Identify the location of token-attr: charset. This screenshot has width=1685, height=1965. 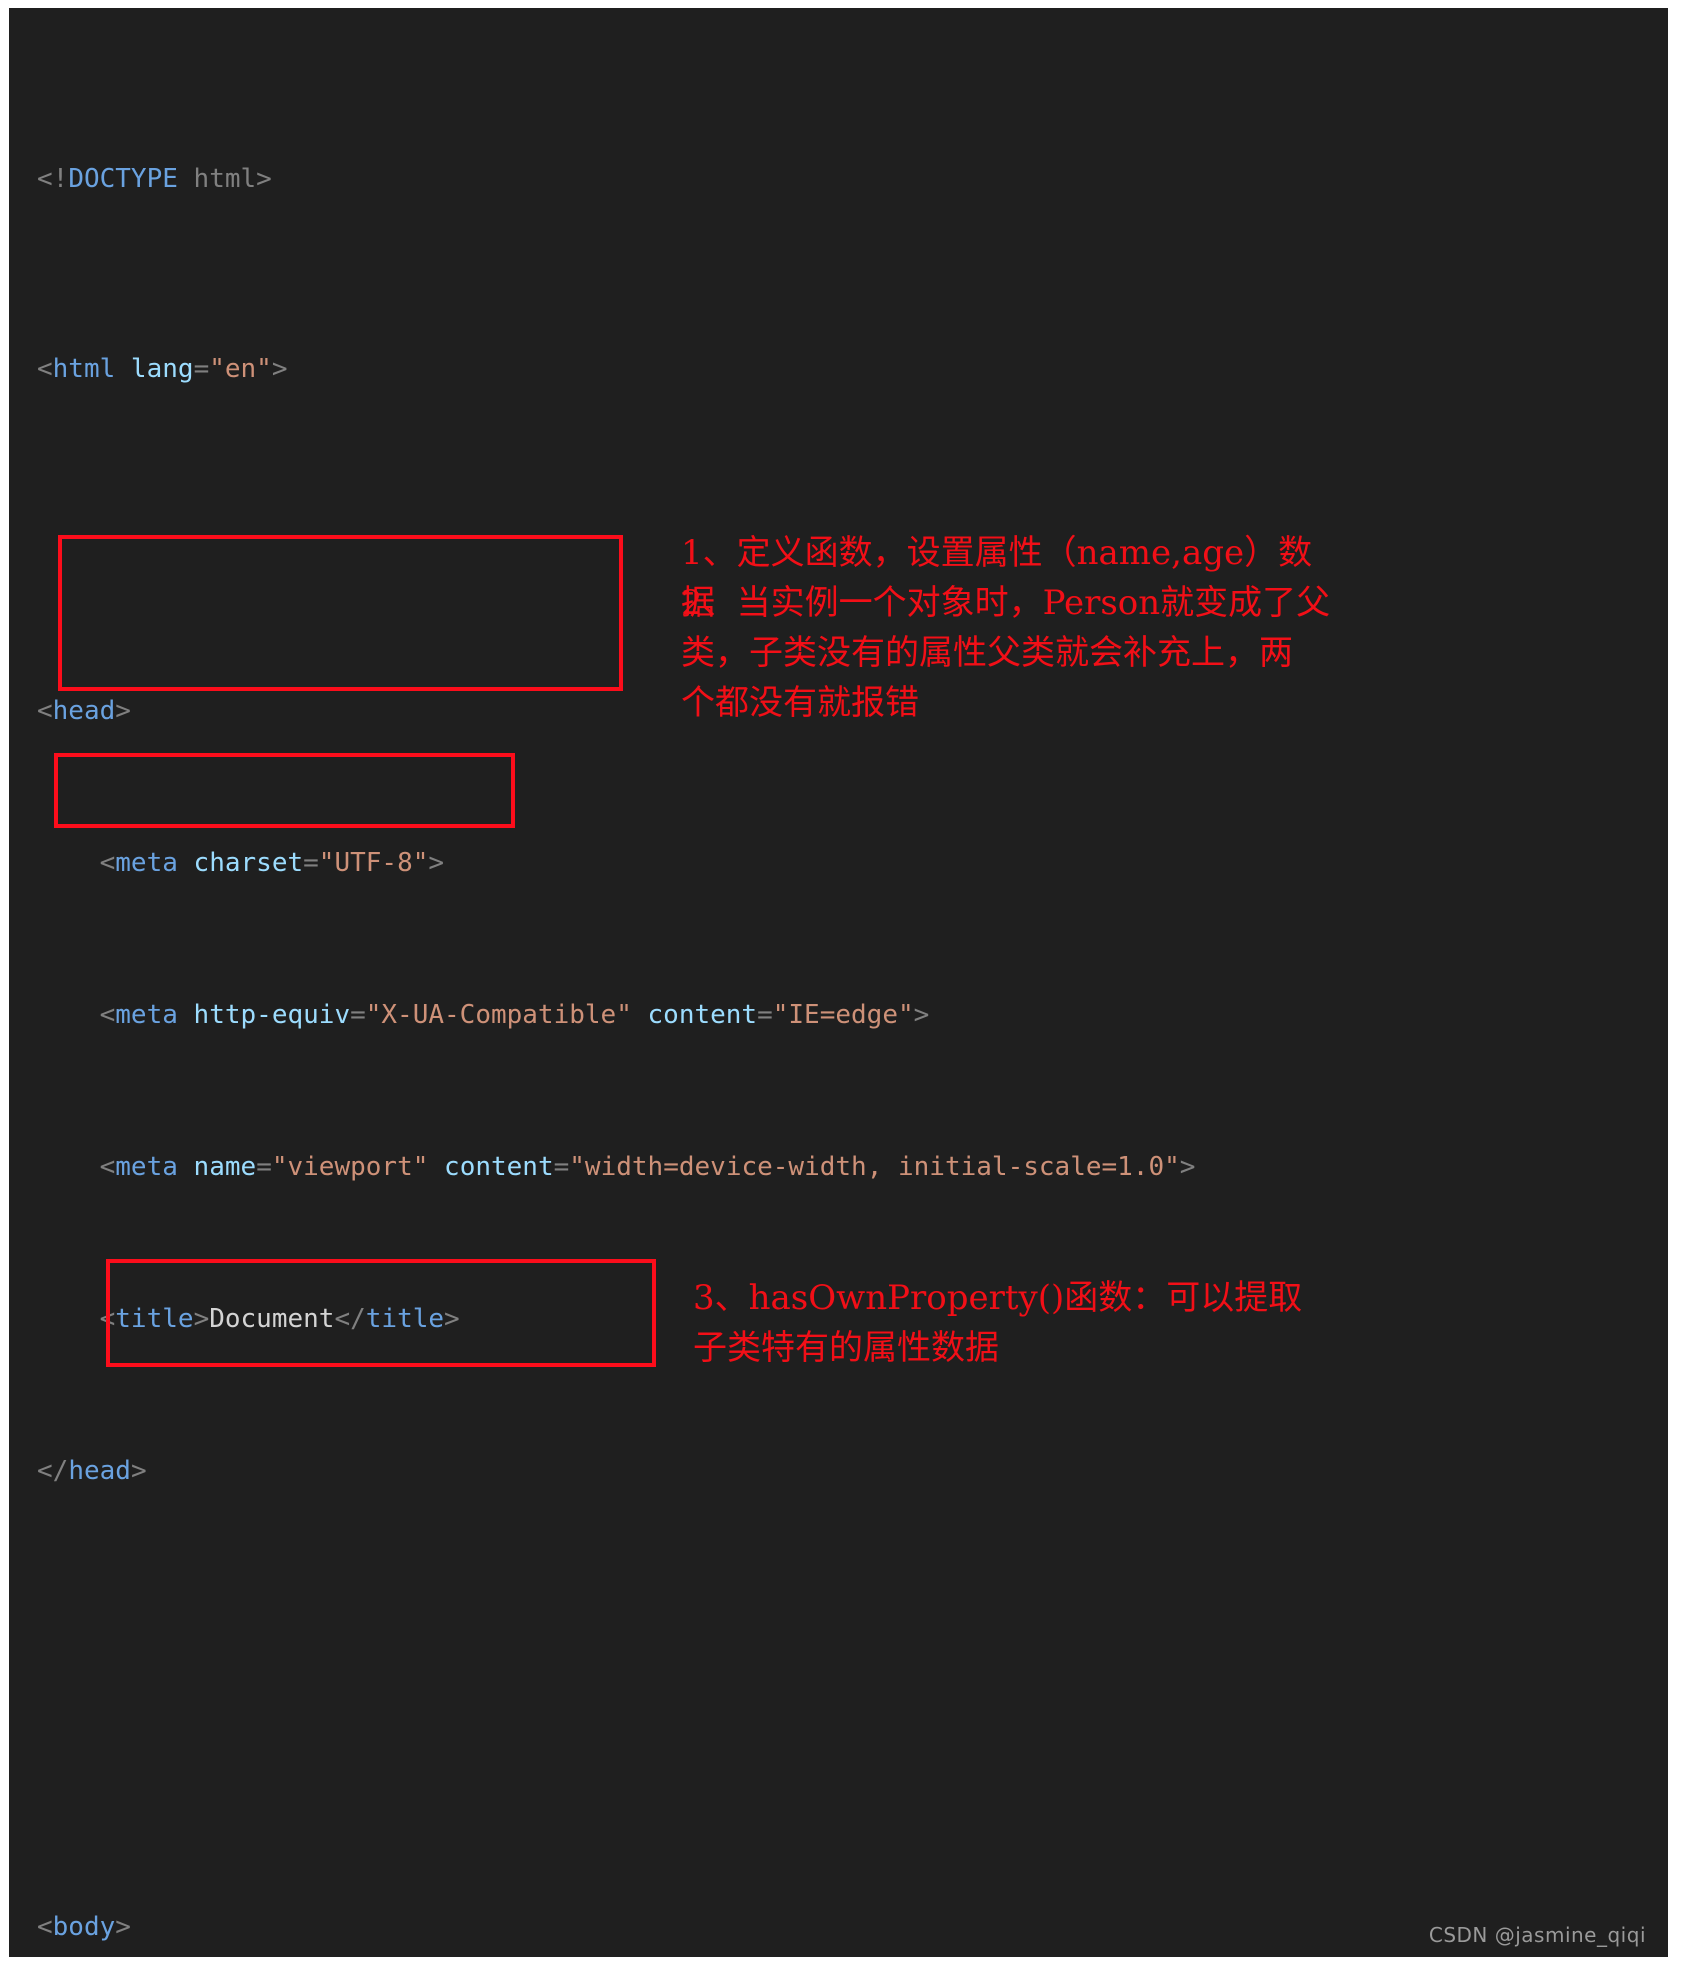
(240, 863).